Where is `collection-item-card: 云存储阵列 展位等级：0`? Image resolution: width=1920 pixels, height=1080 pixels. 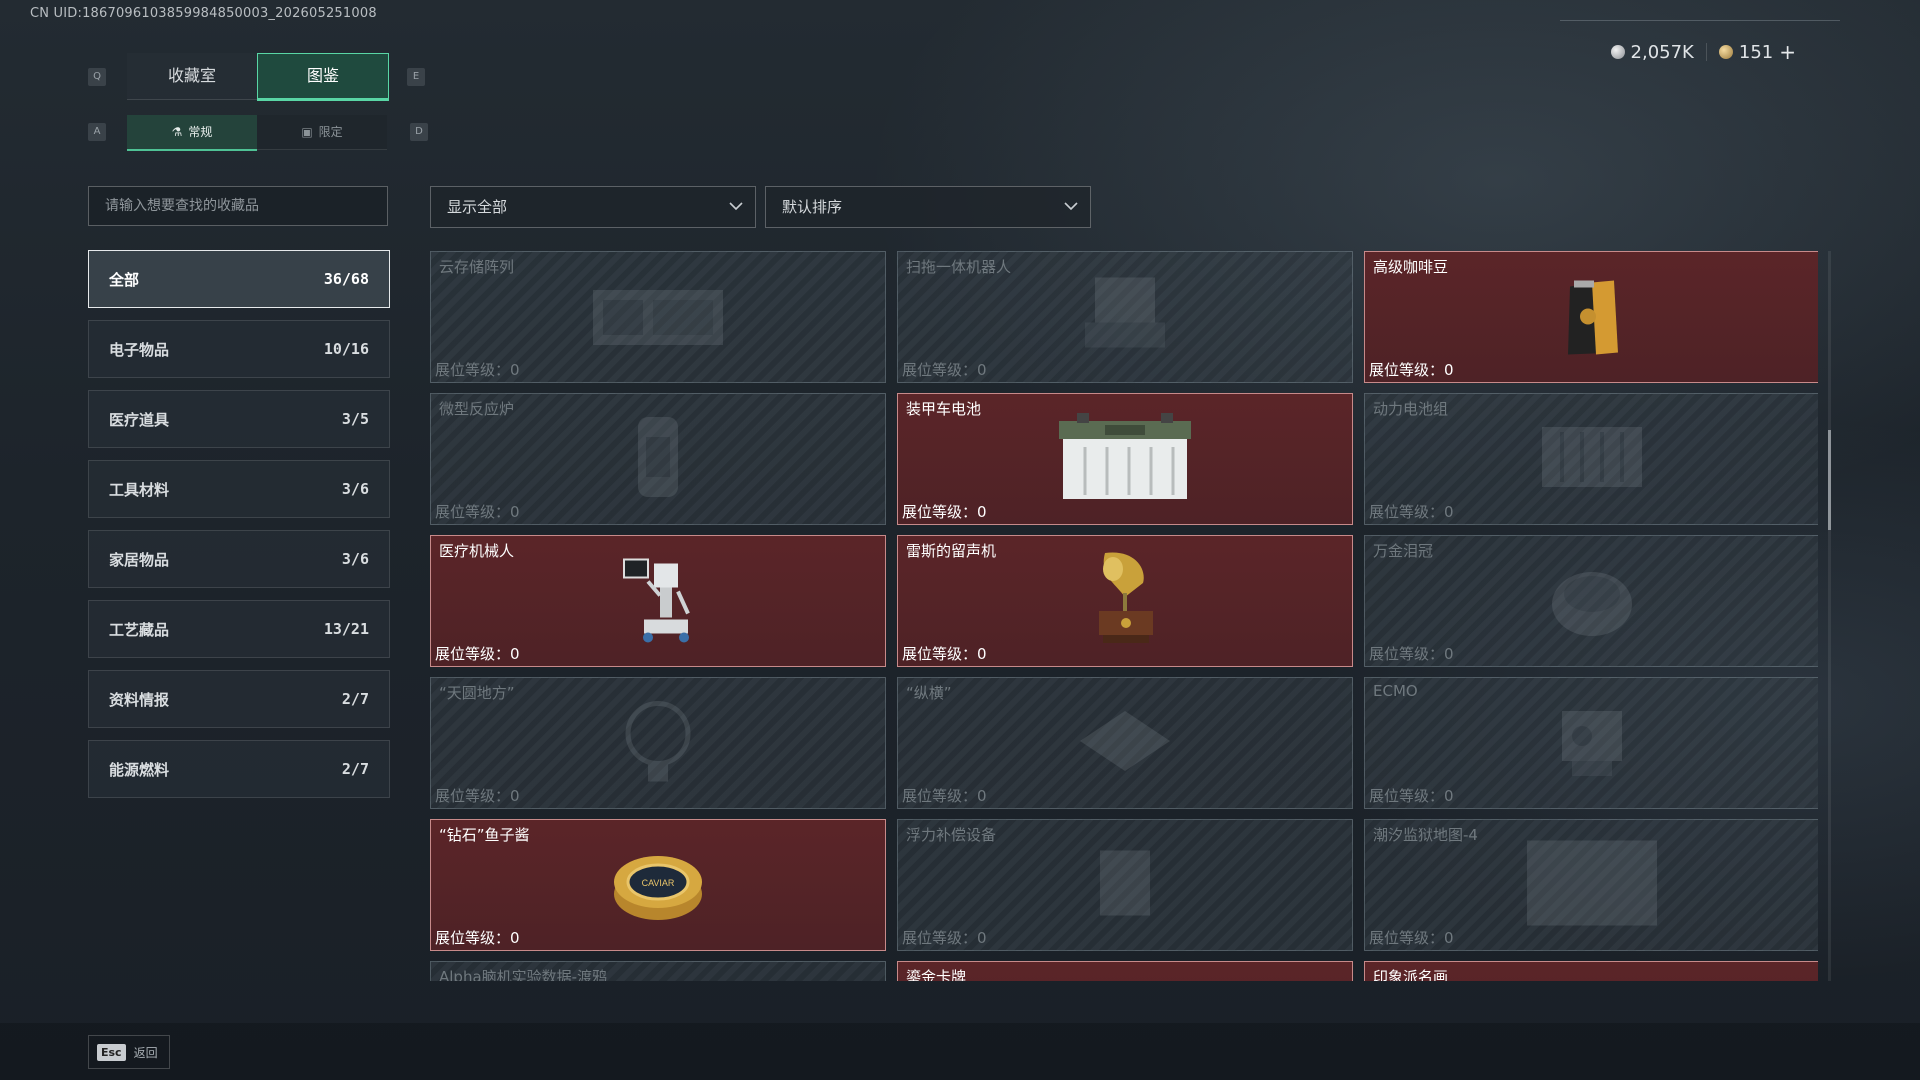 collection-item-card: 云存储阵列 展位等级：0 is located at coordinates (658, 317).